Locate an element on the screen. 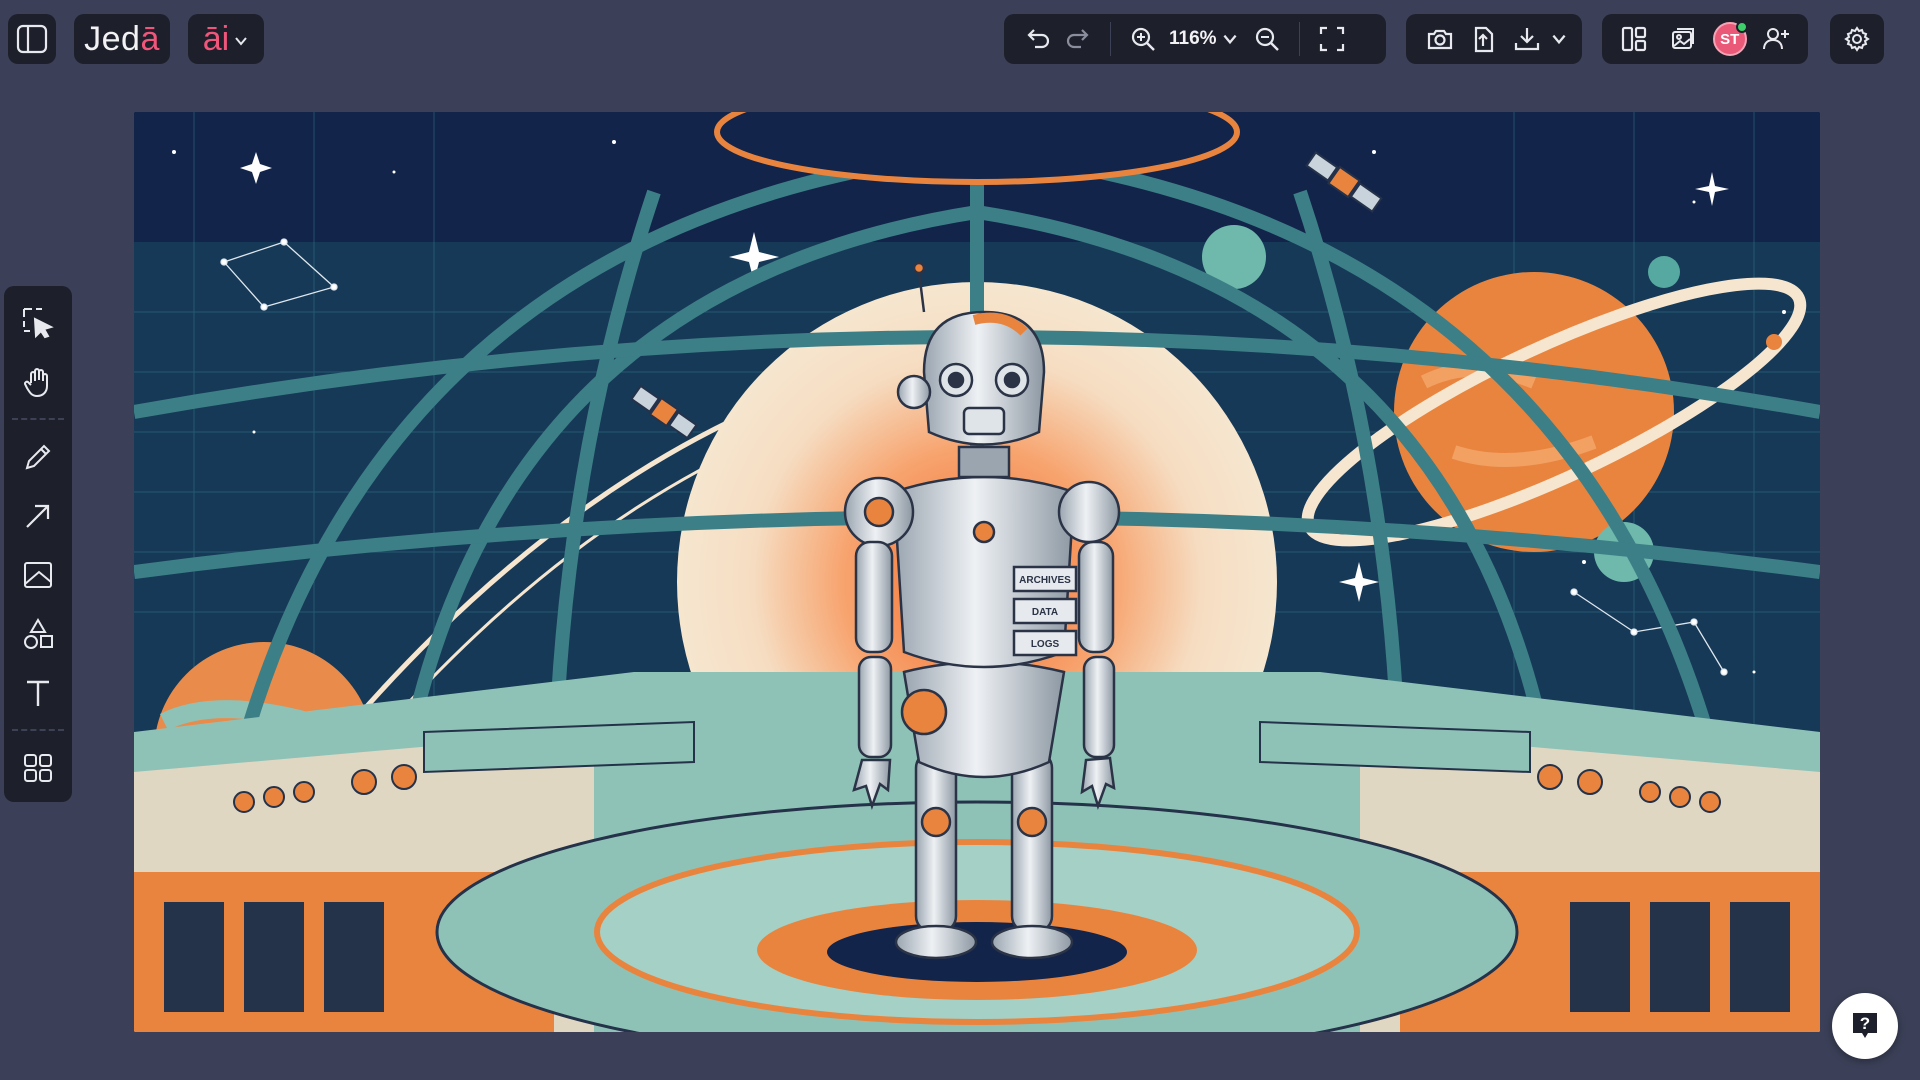  hand-tool is located at coordinates (38, 381).